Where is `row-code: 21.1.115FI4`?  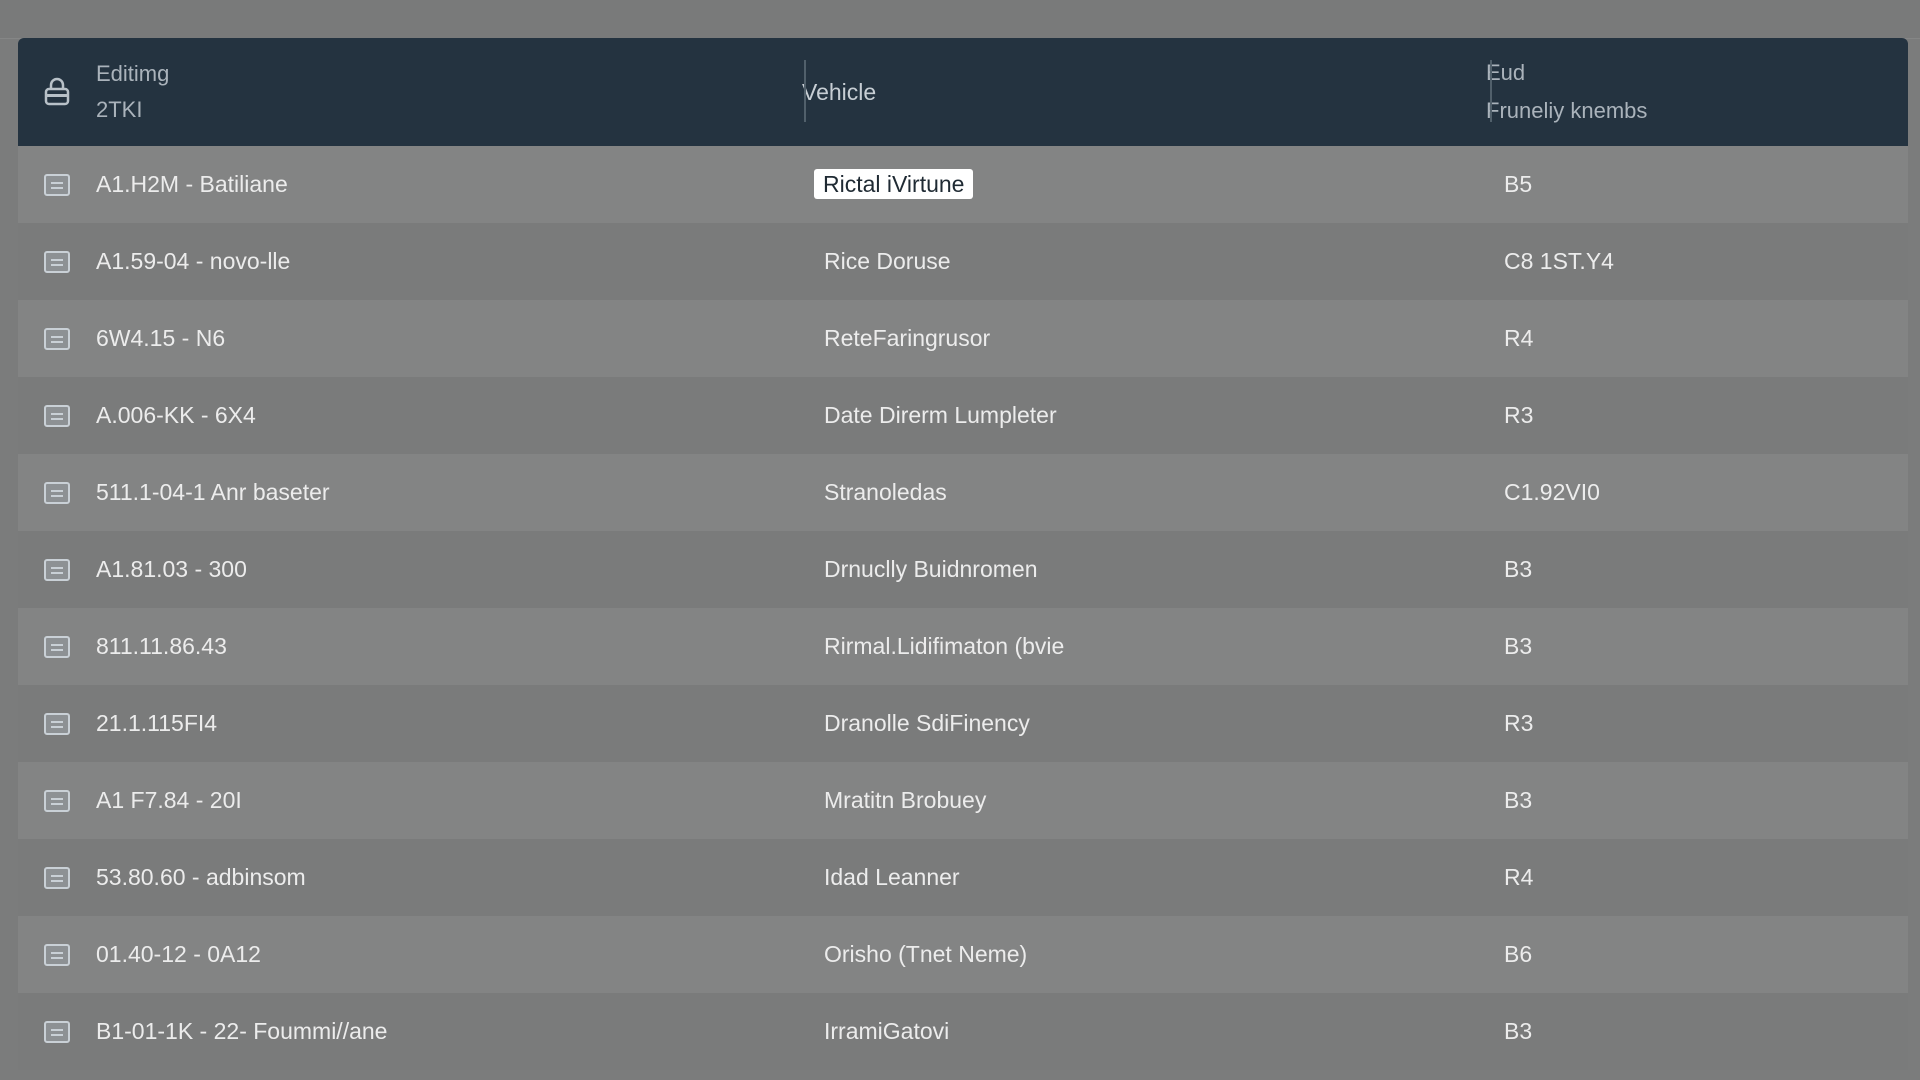
row-code: 21.1.115FI4 is located at coordinates (157, 723).